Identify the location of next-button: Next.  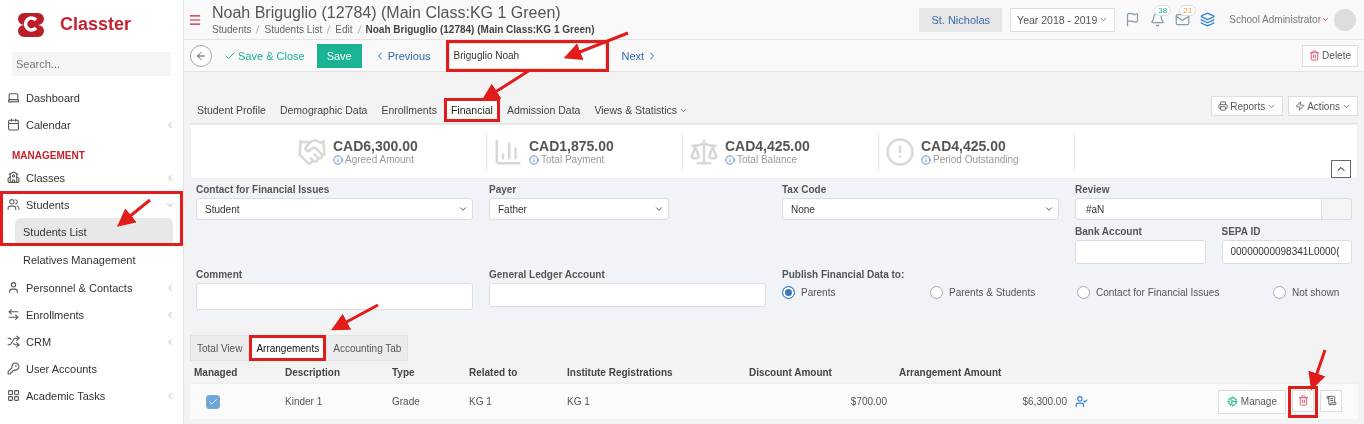
(640, 55).